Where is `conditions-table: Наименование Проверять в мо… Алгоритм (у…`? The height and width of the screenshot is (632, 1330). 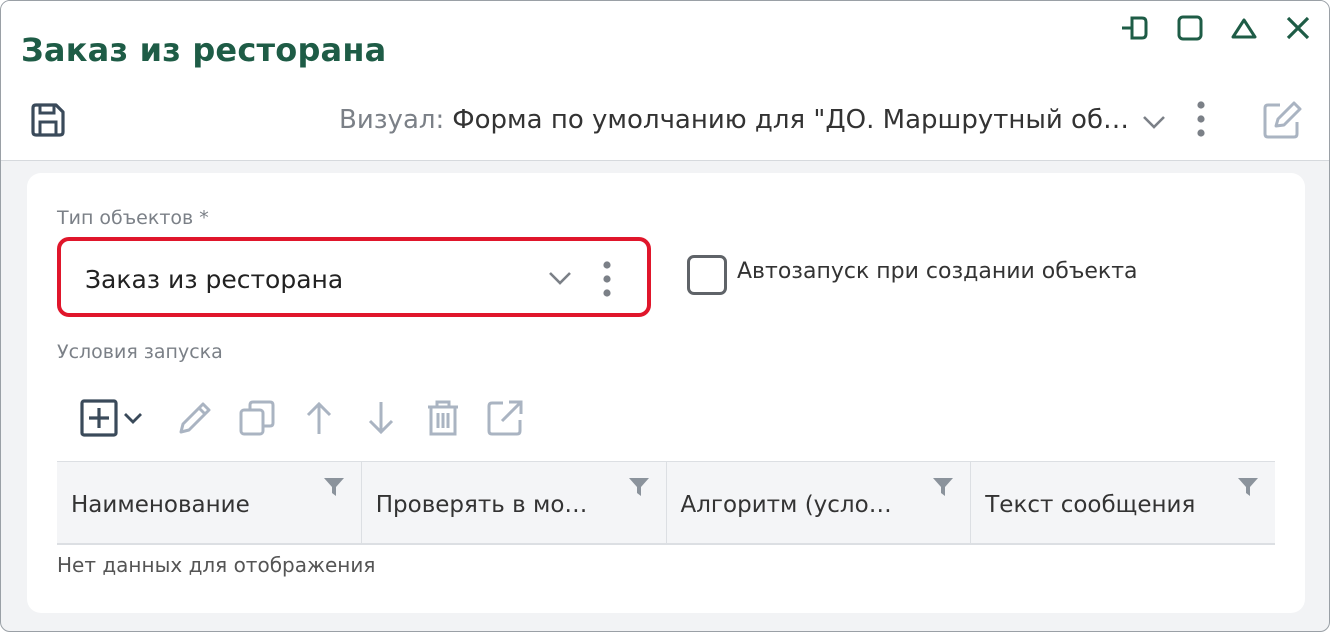 conditions-table: Наименование Проверять в мо… Алгоритм (у… is located at coordinates (666, 503).